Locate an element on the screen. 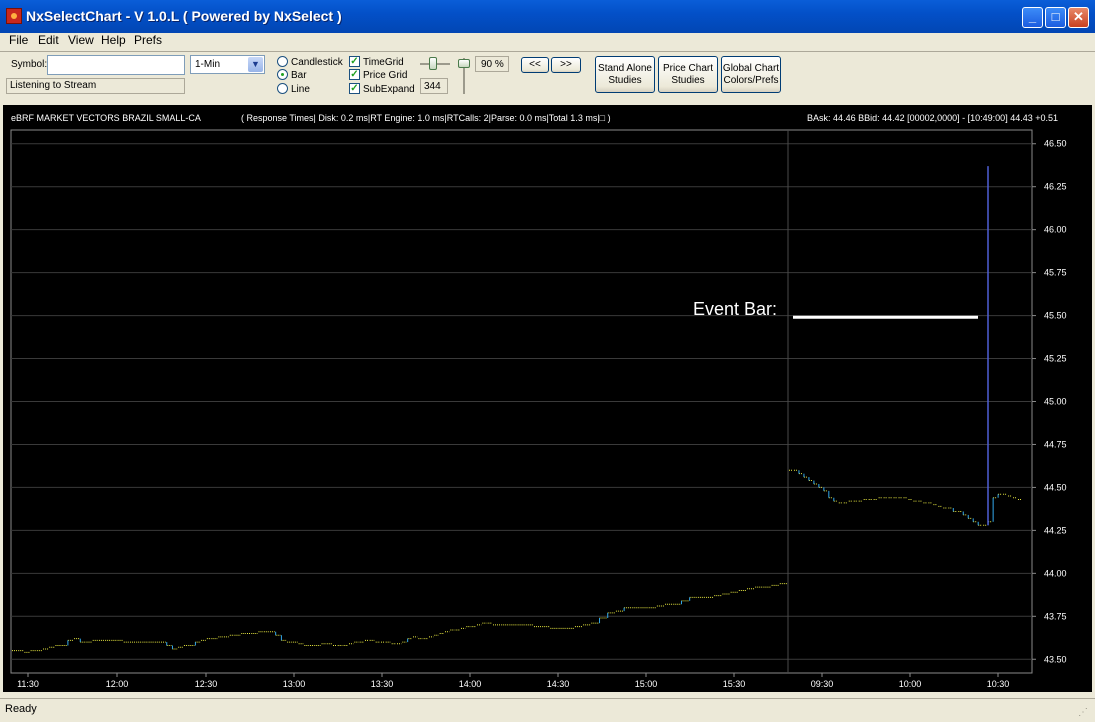  x-tick-label: 12:30 is located at coordinates (206, 684).